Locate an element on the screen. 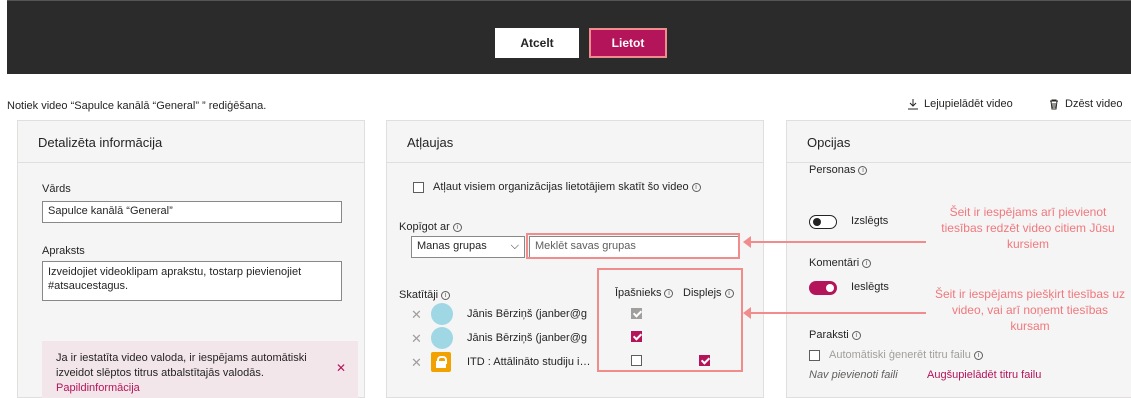 Image resolution: width=1131 pixels, height=398 pixels. details-title: Detalizēta informācija is located at coordinates (191, 142).